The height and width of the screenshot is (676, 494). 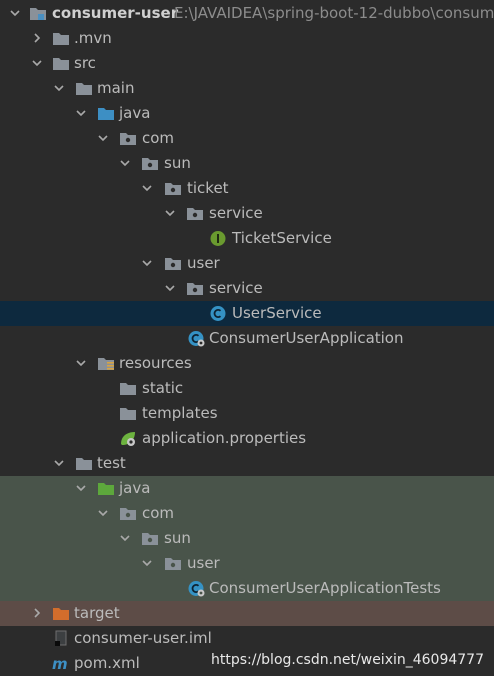 I want to click on tree-row-application-tests-class: ConsumerUserApplicationTests, so click(x=247, y=588).